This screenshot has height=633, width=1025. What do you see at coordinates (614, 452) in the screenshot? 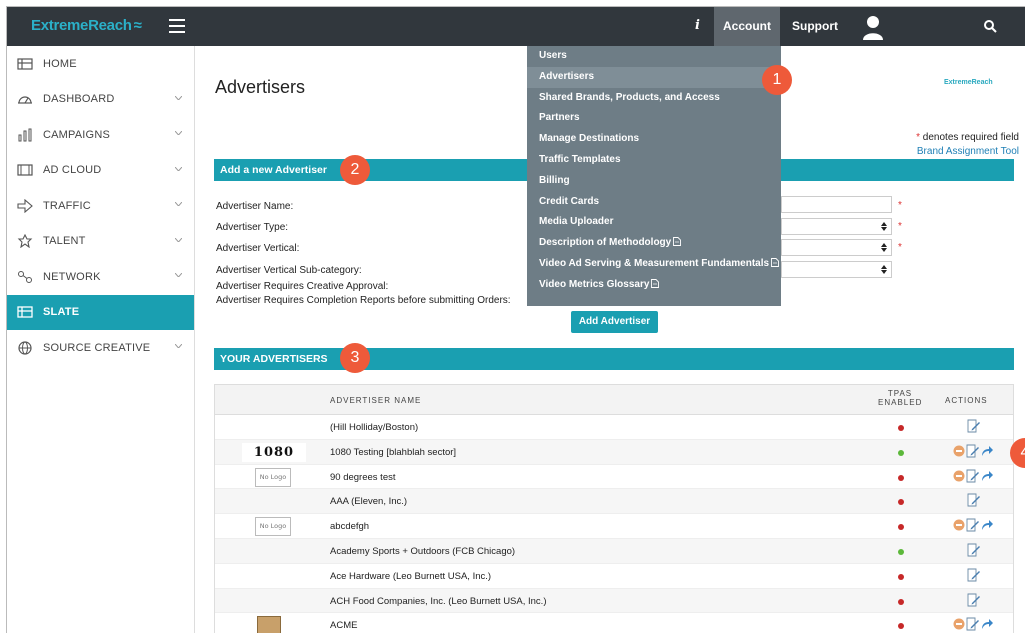
I see `table-row: 1080 1080 Testing [blahblah sector]` at bounding box center [614, 452].